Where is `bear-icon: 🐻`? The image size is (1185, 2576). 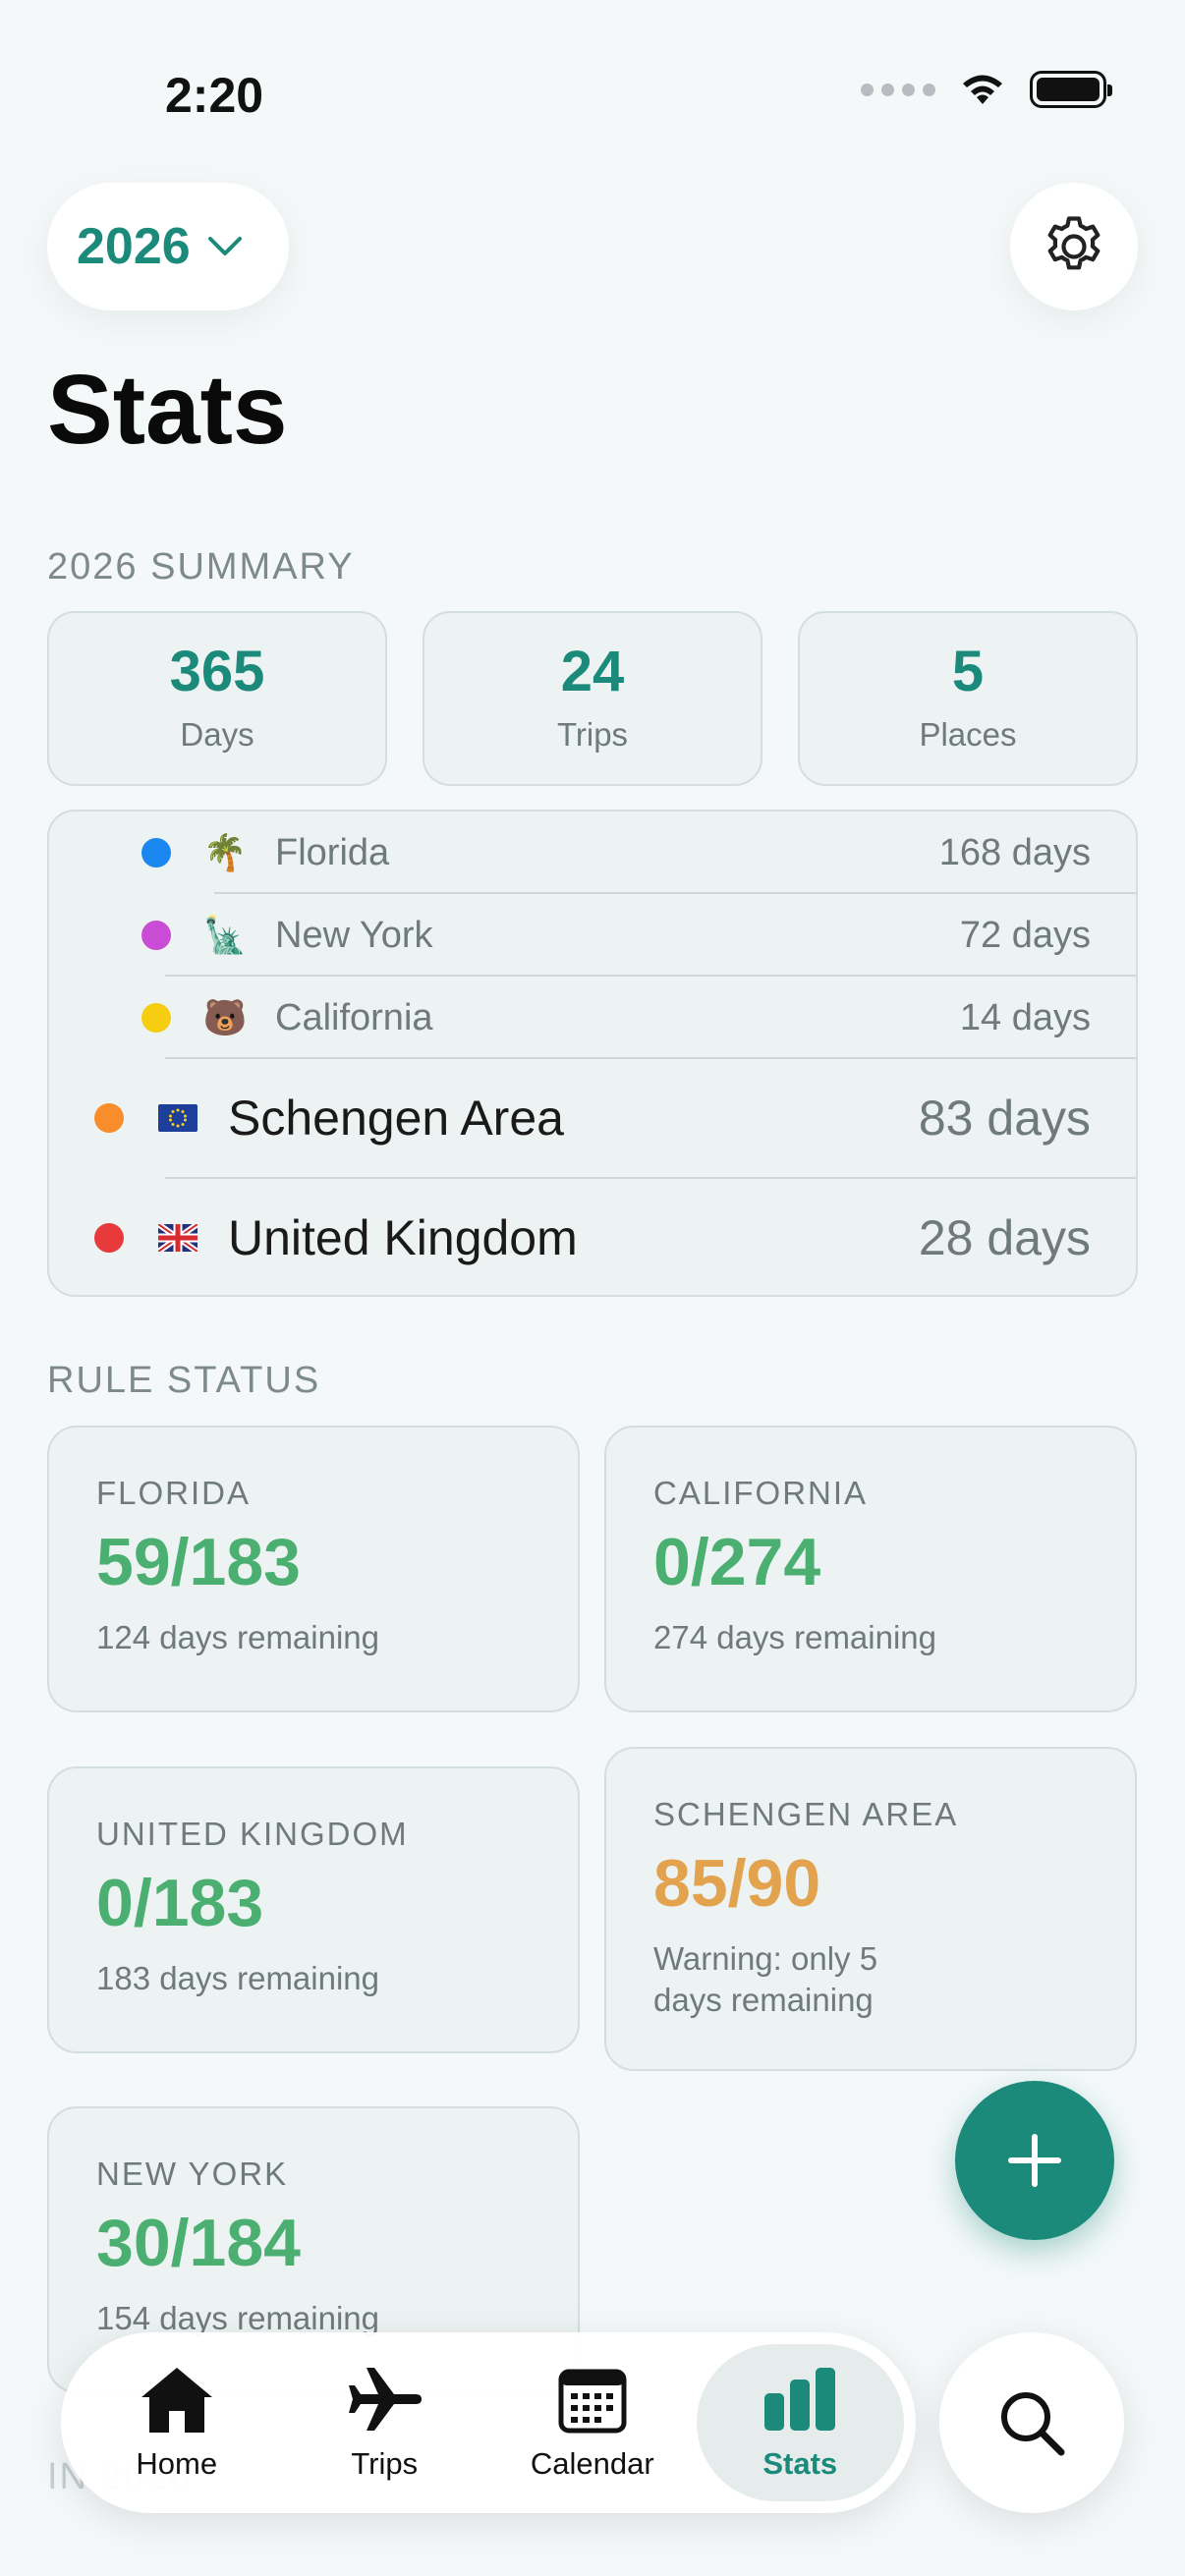 bear-icon: 🐻 is located at coordinates (225, 1017).